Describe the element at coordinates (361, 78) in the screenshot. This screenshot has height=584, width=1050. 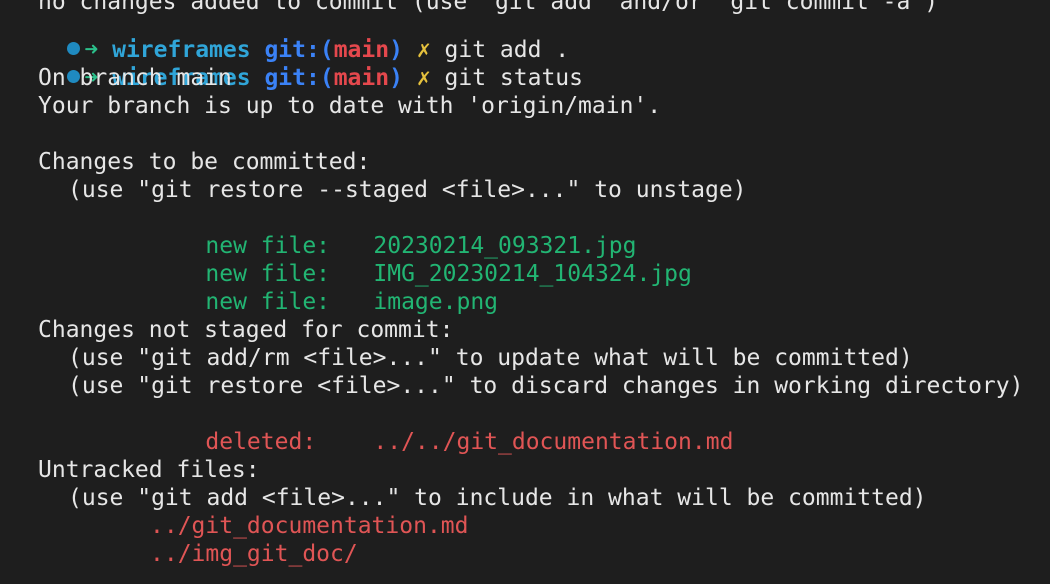
I see `prompt-branch: main` at that location.